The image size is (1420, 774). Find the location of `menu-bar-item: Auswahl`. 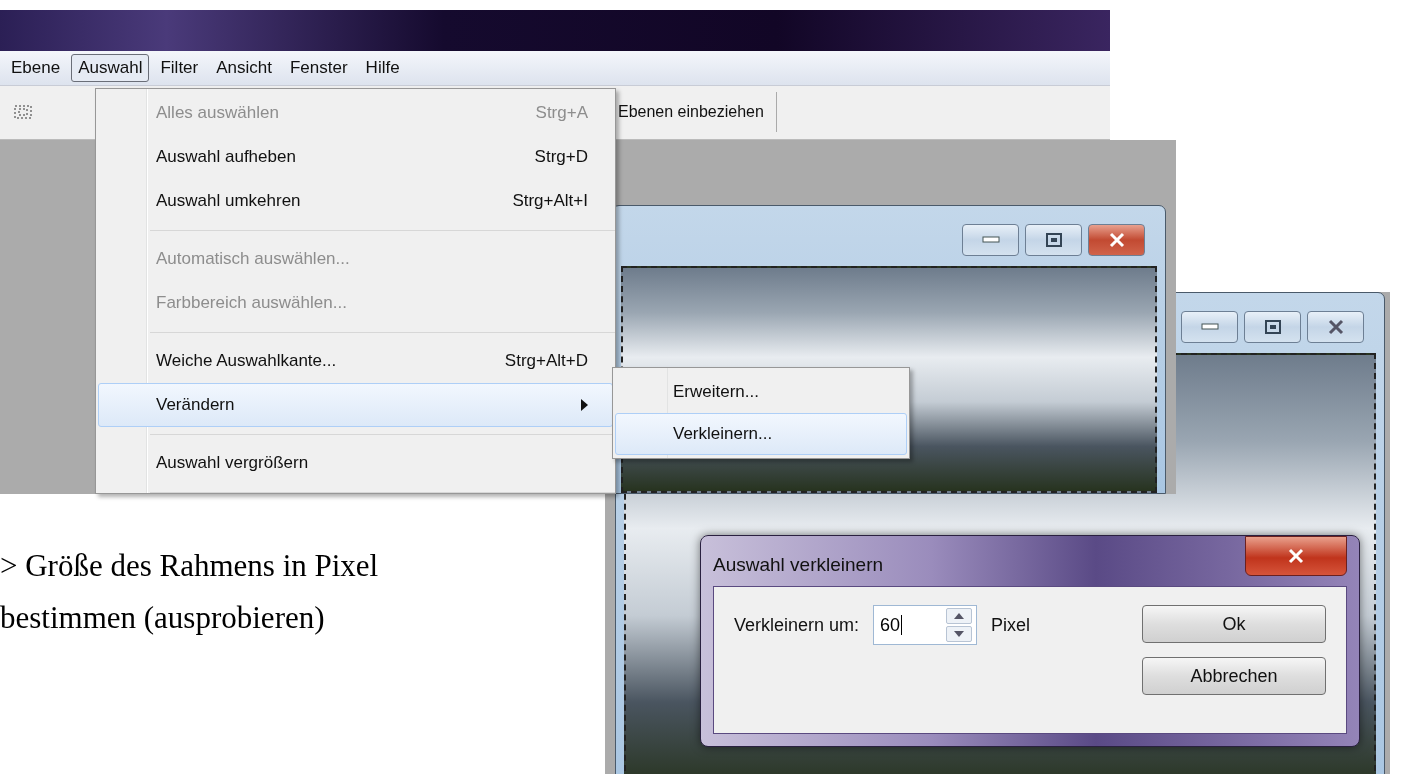

menu-bar-item: Auswahl is located at coordinates (110, 68).